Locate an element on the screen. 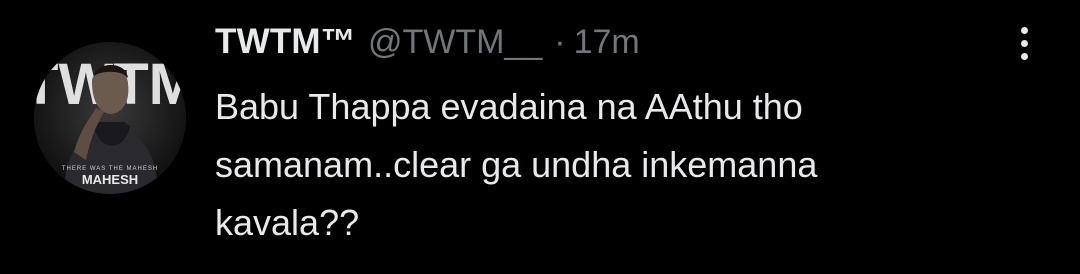 This screenshot has width=1080, height=274. tweet-text-line: kavala?? is located at coordinates (287, 222).